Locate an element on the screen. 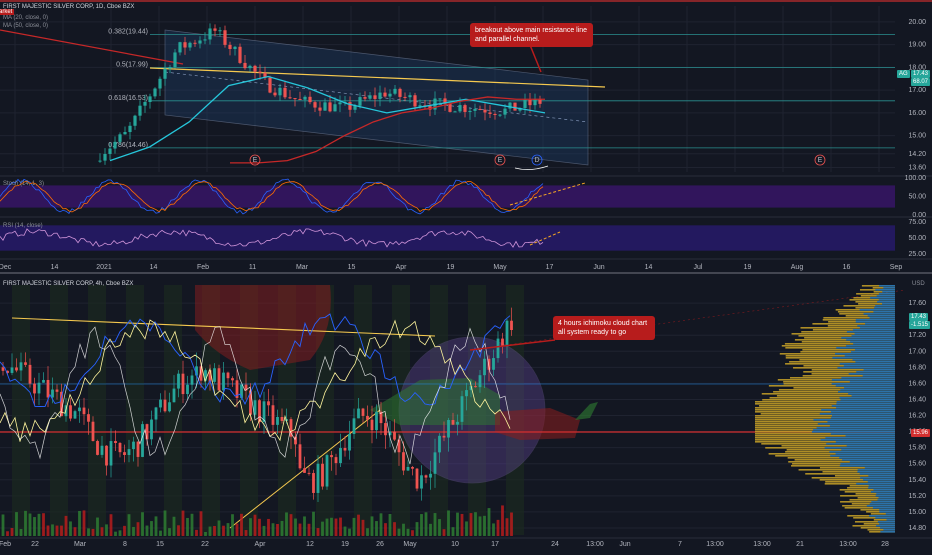 This screenshot has height=555, width=932. bottom-time-tick: 22 is located at coordinates (35, 544).